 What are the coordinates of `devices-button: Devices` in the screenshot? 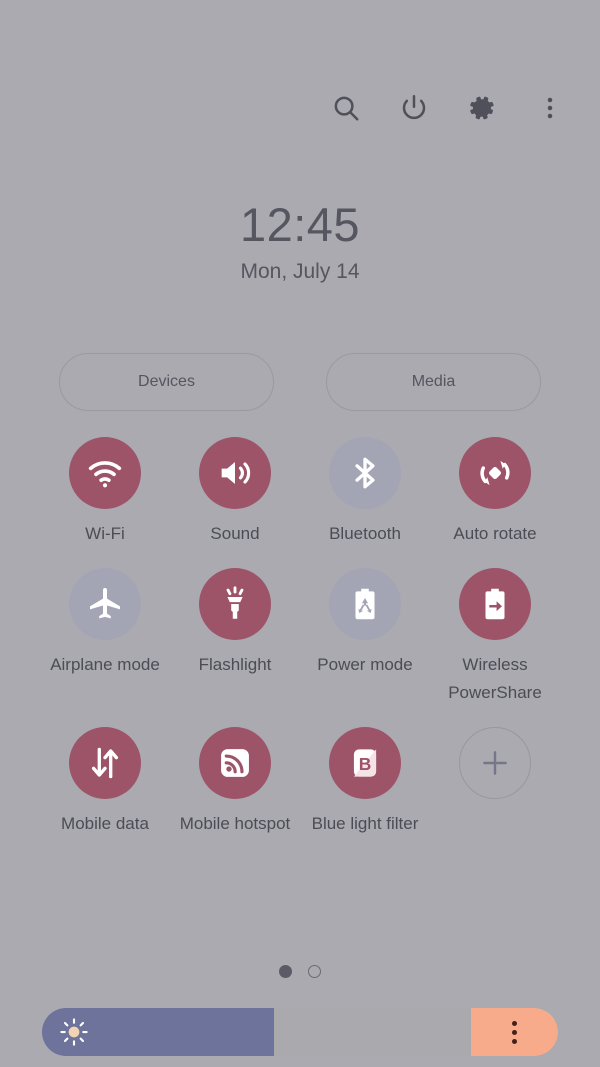 It's located at (166, 382).